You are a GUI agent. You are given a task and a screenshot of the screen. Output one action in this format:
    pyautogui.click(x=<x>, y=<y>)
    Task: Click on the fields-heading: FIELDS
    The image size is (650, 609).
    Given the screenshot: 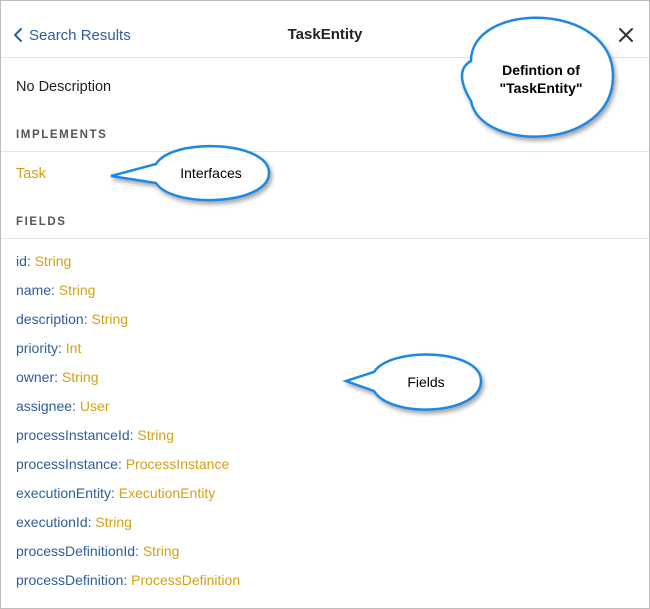 What is the action you would take?
    pyautogui.click(x=41, y=222)
    